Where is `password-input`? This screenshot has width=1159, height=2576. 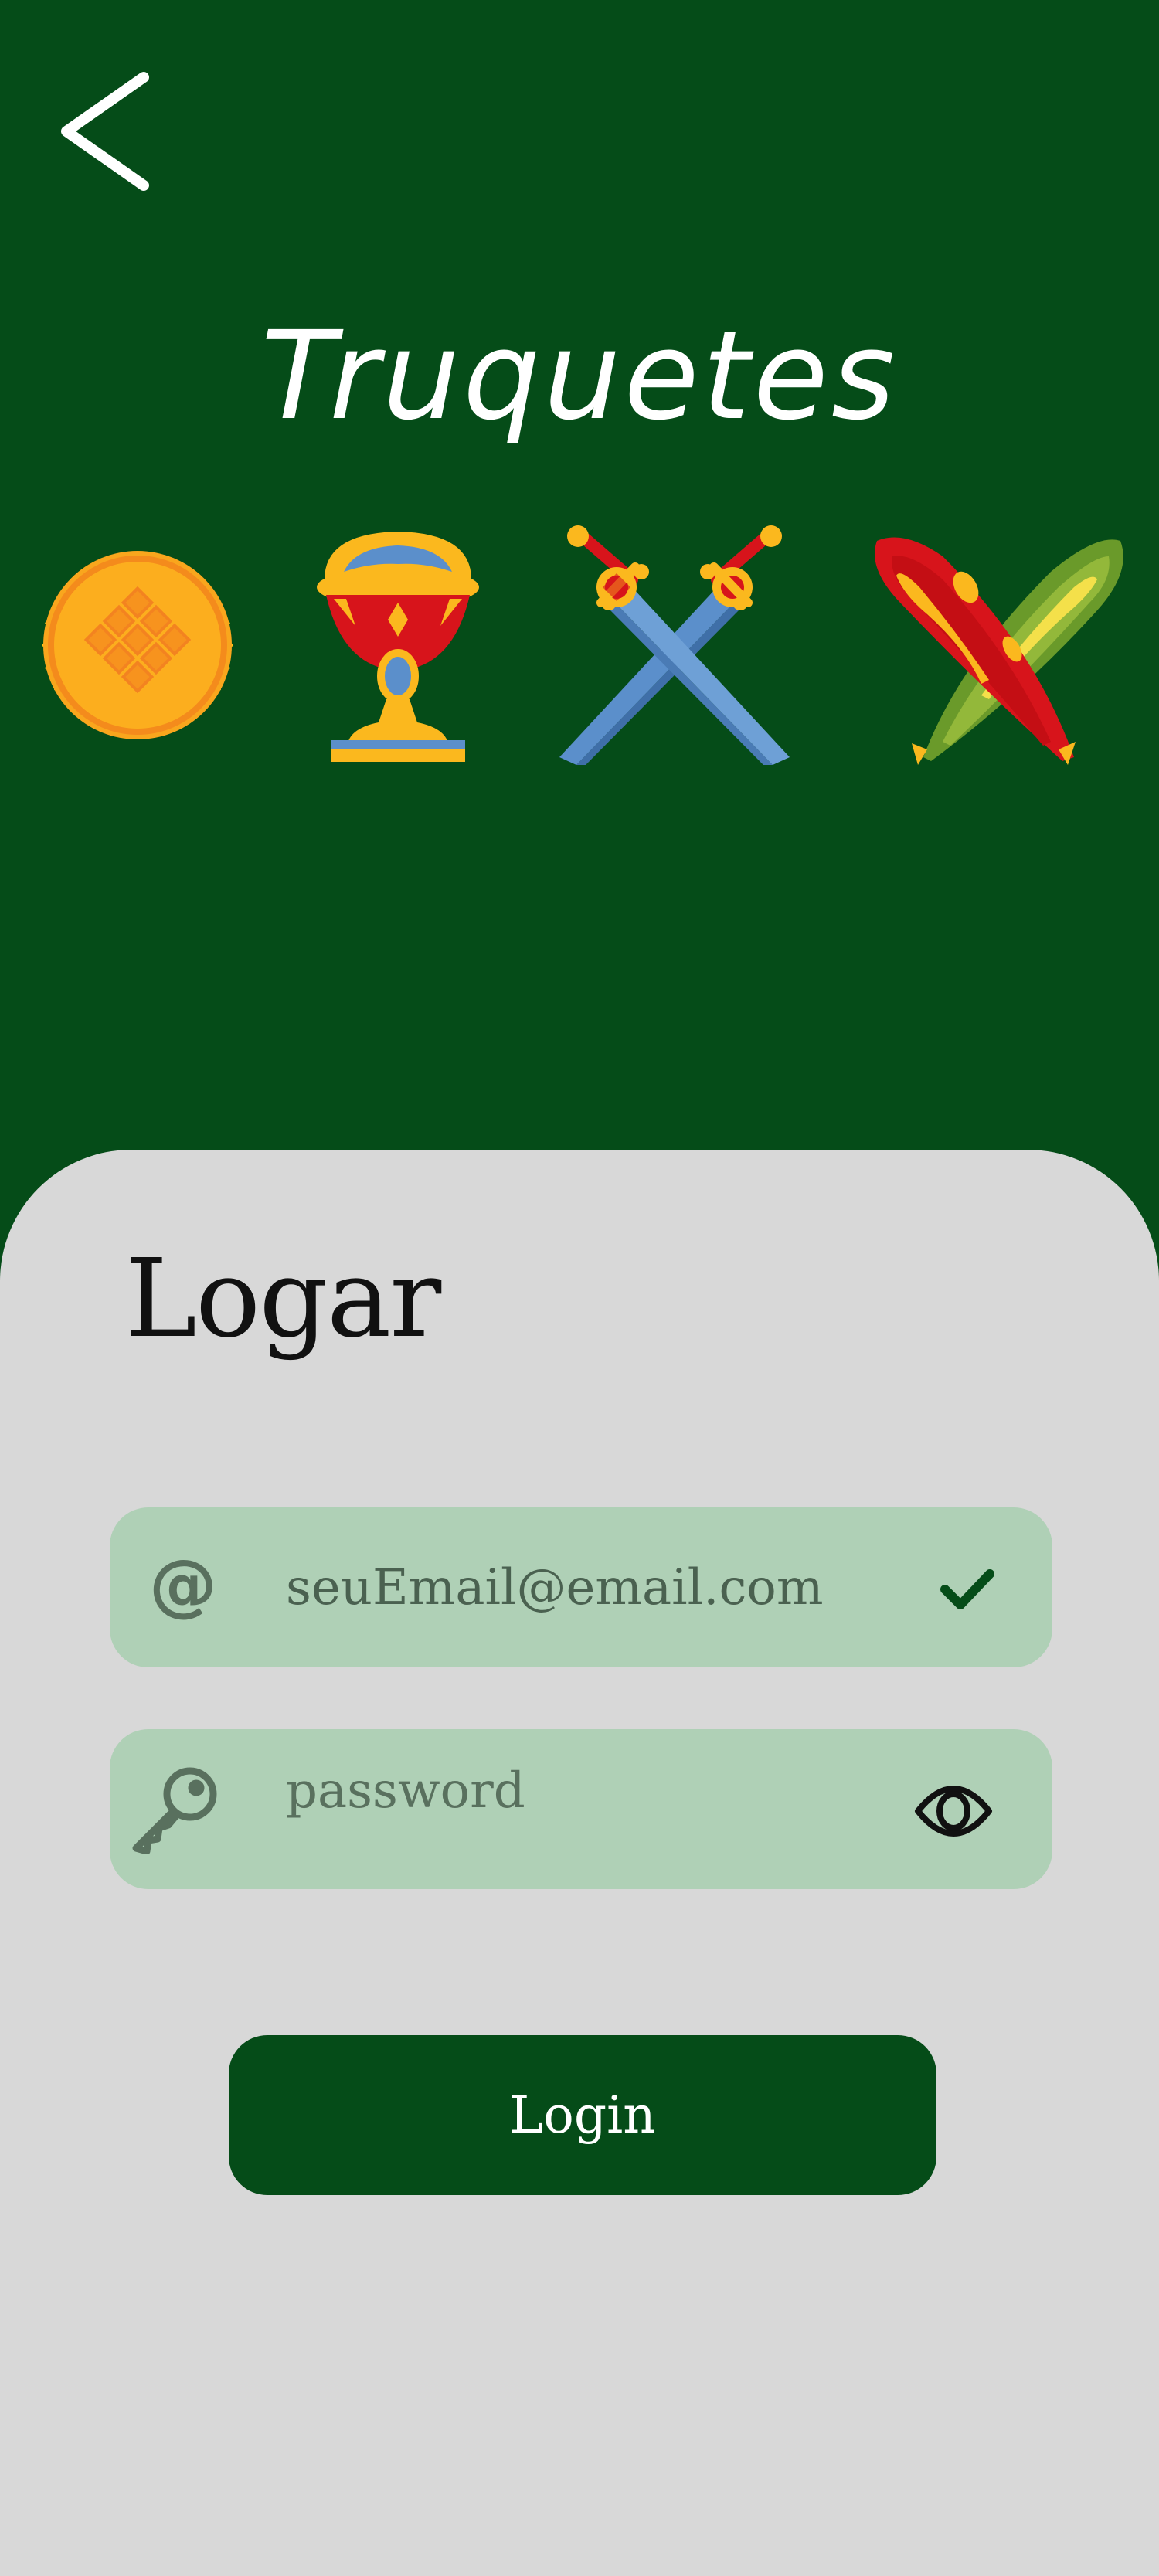
password-input is located at coordinates (579, 1791).